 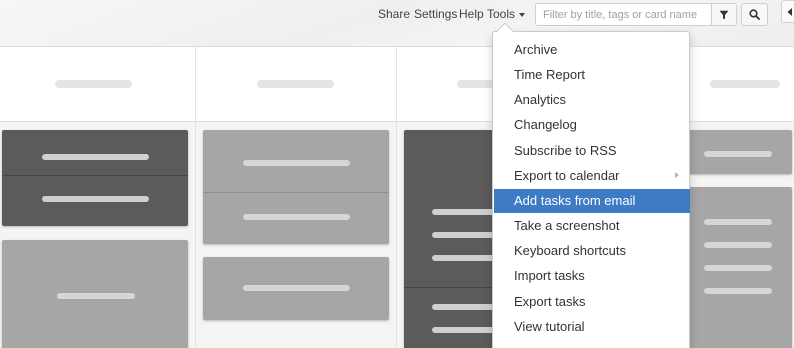 I want to click on magnifier-icon, so click(x=754, y=14).